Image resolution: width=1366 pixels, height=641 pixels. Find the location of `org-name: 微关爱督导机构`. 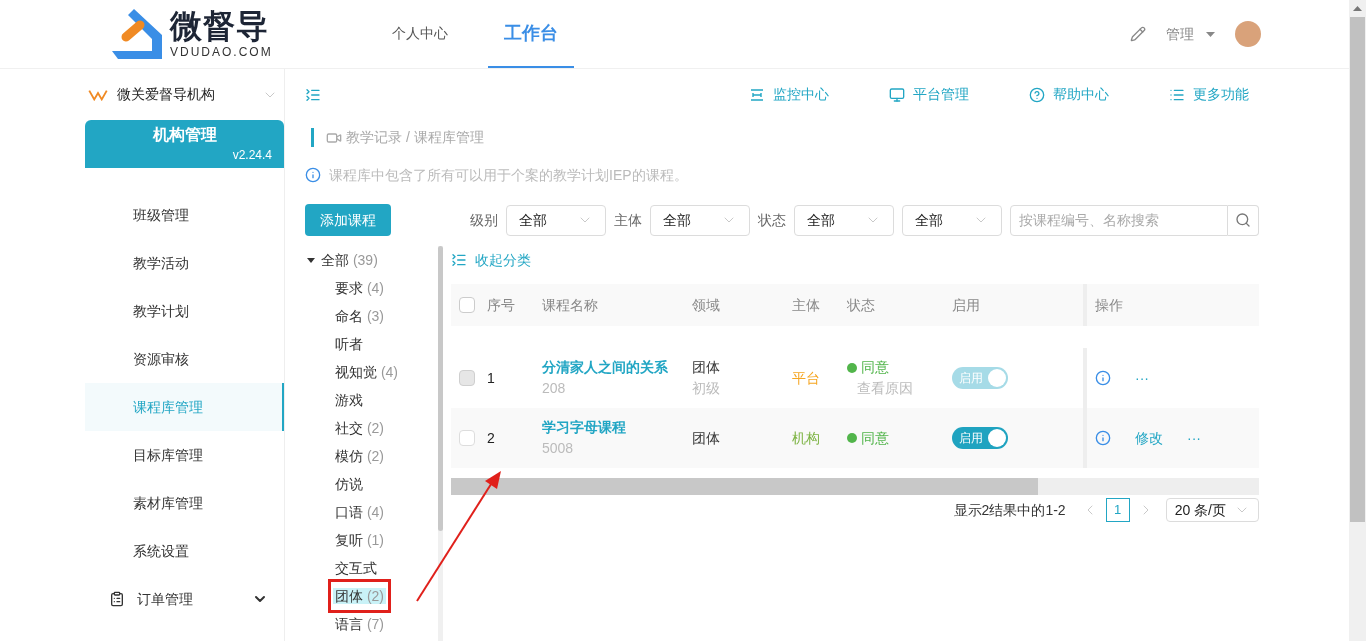

org-name: 微关爱督导机构 is located at coordinates (166, 94).